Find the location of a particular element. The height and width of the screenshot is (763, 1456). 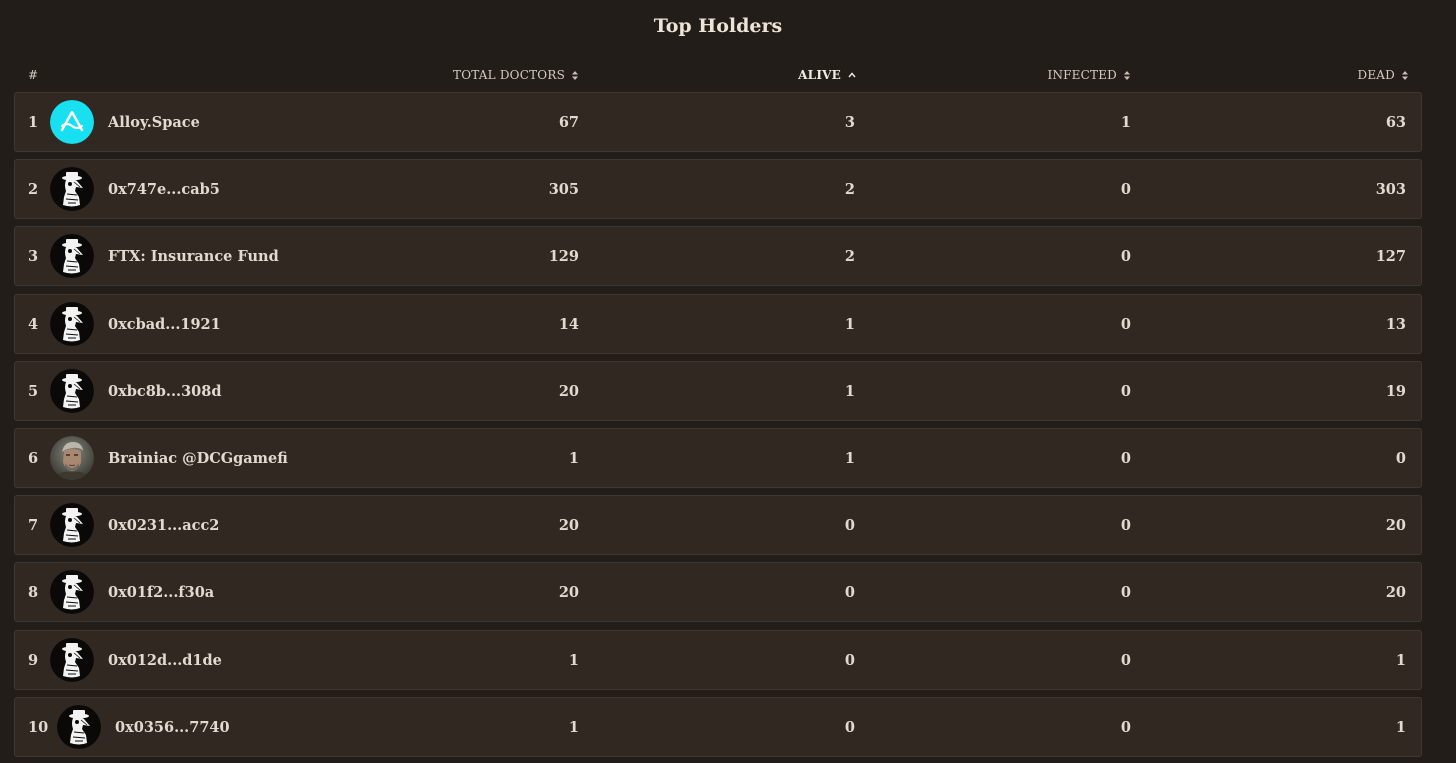

table-row: 5 0xbc8b...308d 20 1 0 19 is located at coordinates (718, 391).